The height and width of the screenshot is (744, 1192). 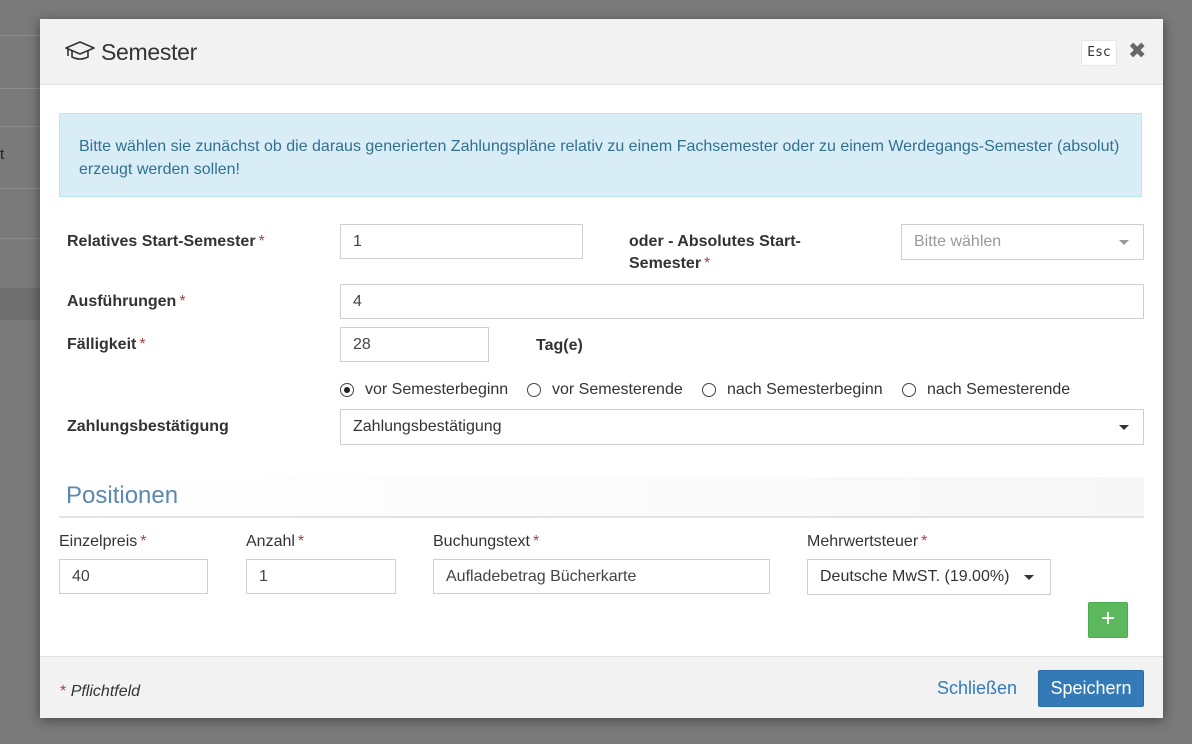 I want to click on background-text: t, so click(x=2, y=154).